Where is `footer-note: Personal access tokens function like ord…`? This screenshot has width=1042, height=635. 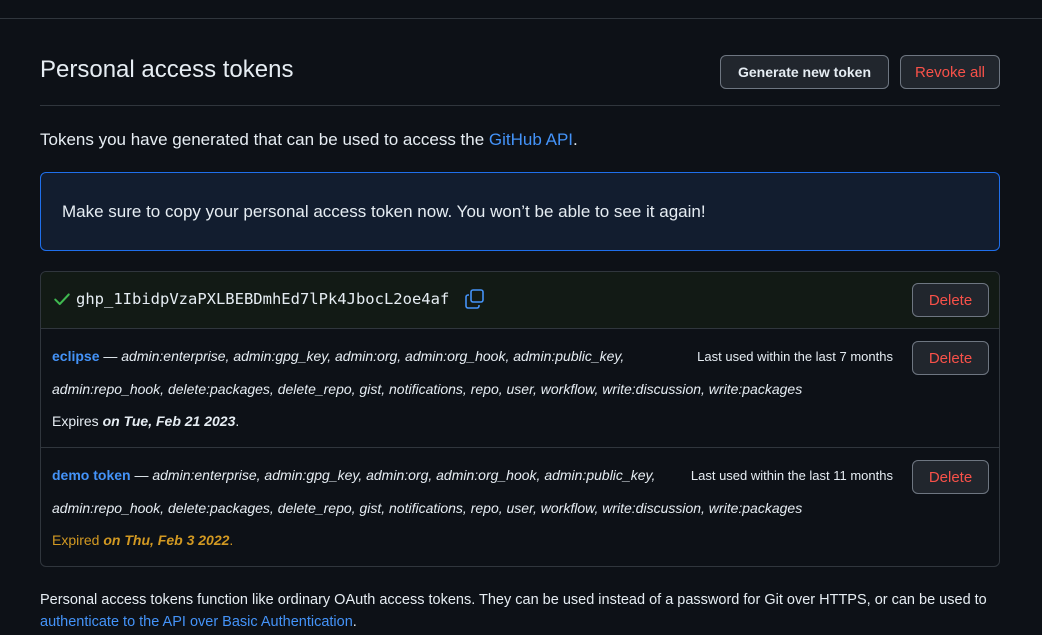
footer-note: Personal access tokens function like ord… is located at coordinates (513, 611).